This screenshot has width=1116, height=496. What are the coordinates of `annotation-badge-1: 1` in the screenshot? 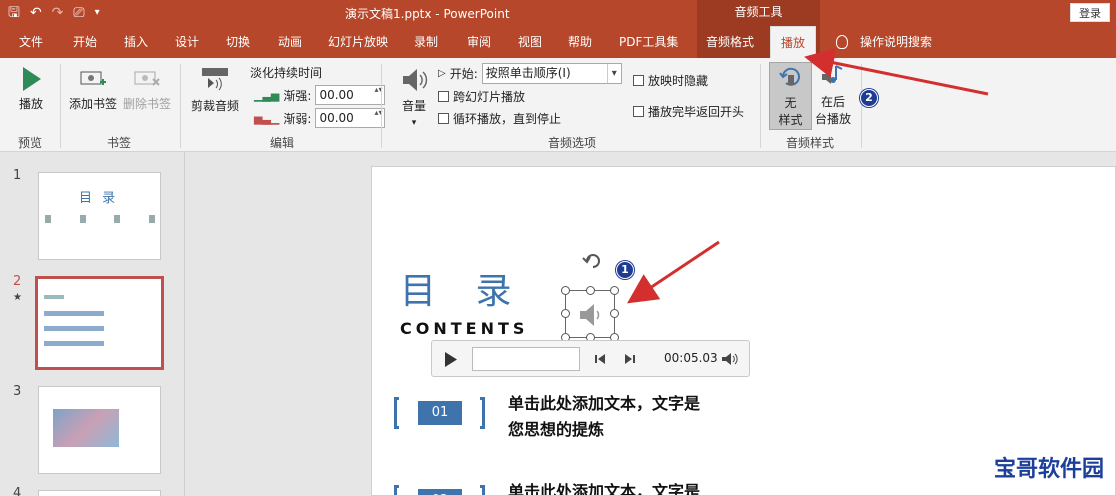 It's located at (625, 270).